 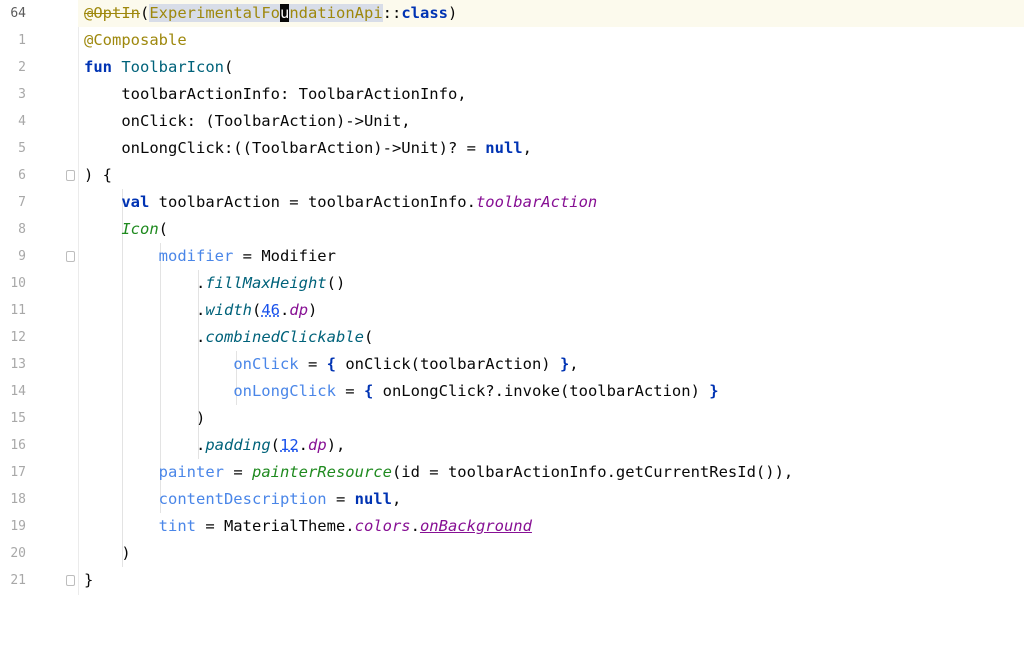 I want to click on code-line: .width(46.dp), so click(x=551, y=310).